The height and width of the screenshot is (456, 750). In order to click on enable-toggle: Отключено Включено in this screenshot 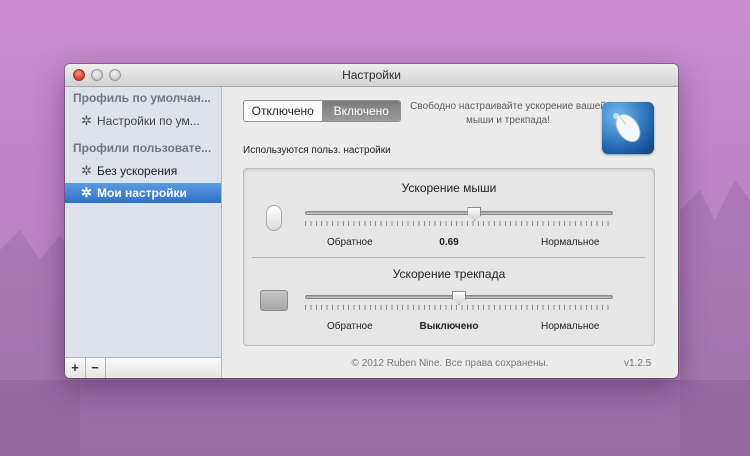, I will do `click(322, 111)`.